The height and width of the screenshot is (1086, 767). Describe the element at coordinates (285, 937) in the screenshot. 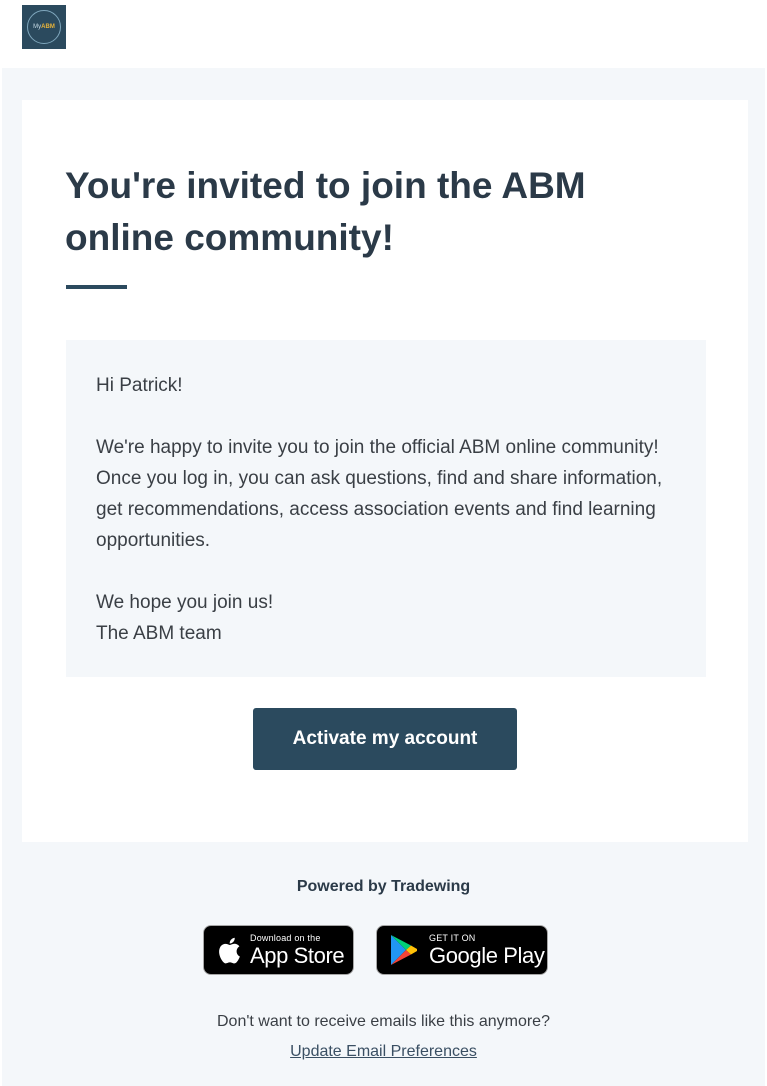

I see `app-store-small-text: Download on the` at that location.